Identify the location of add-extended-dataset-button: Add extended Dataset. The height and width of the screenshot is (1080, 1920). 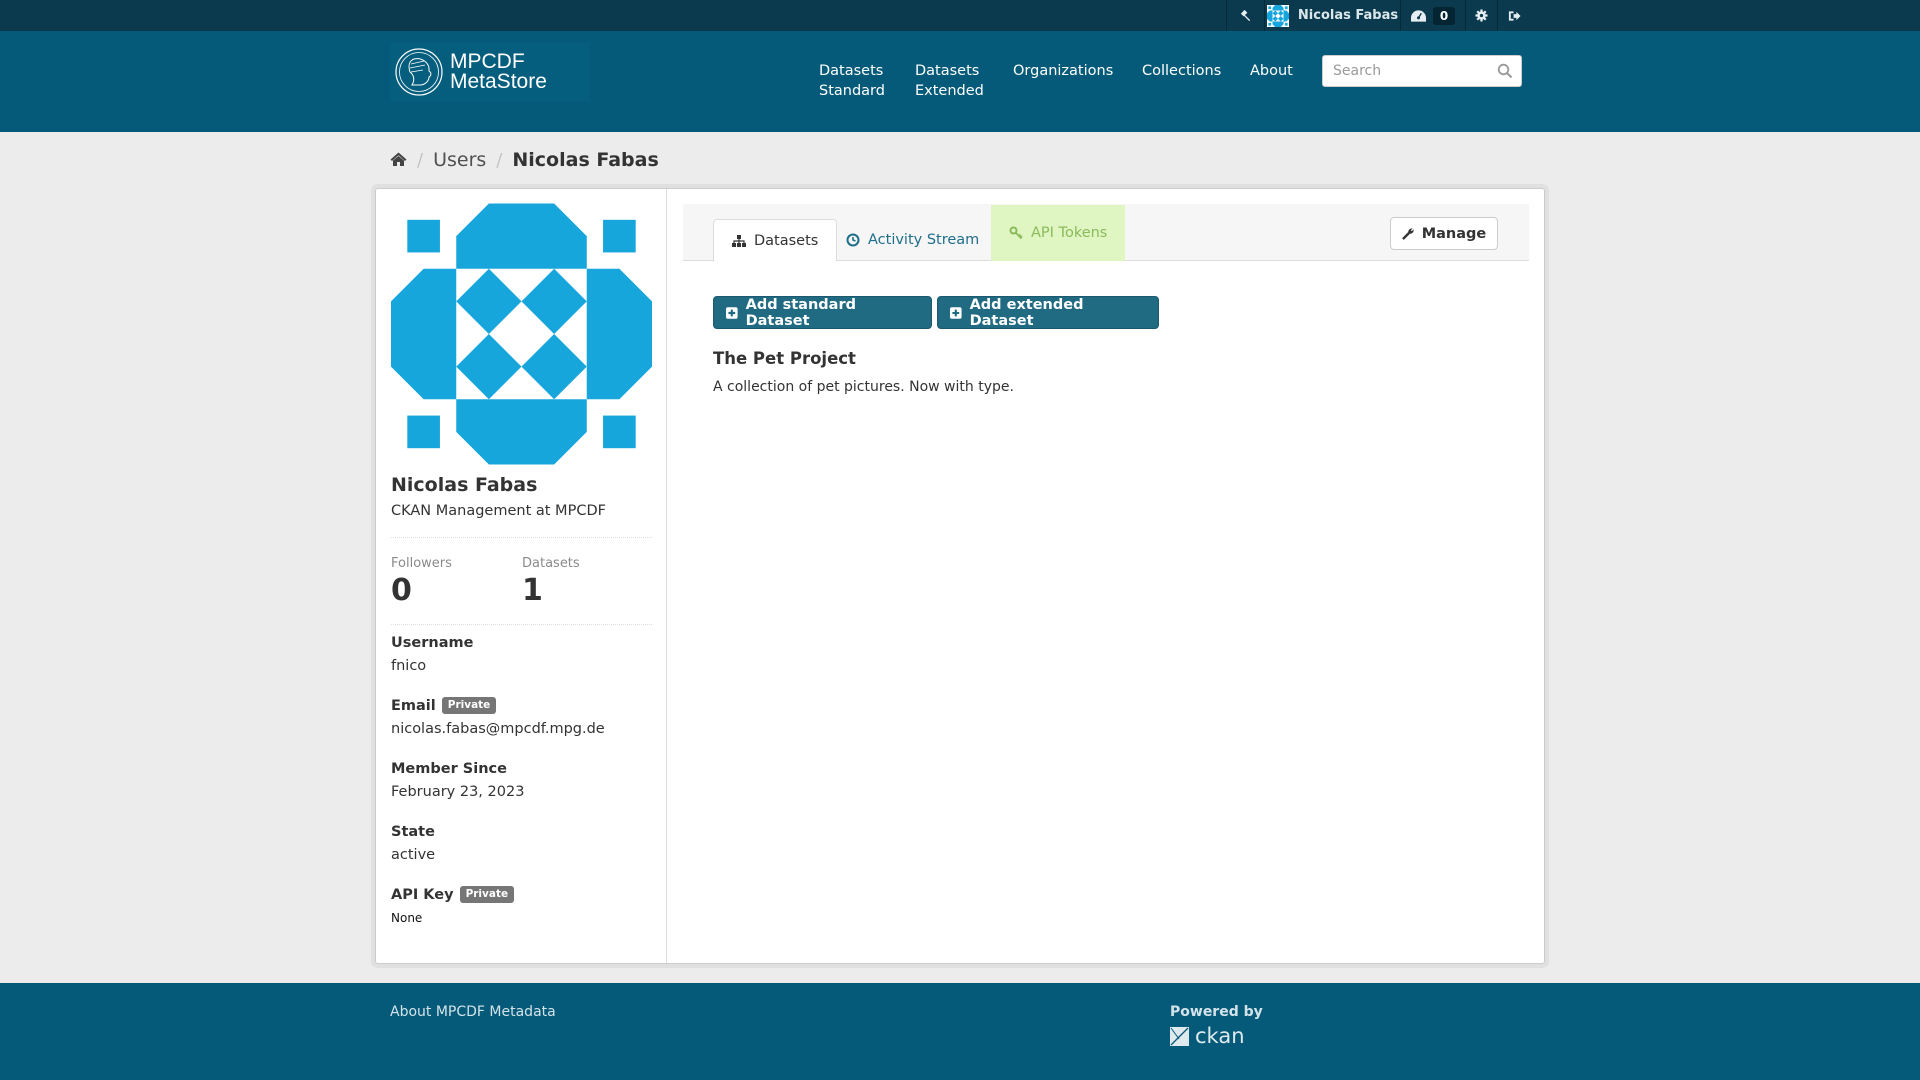
(1048, 312).